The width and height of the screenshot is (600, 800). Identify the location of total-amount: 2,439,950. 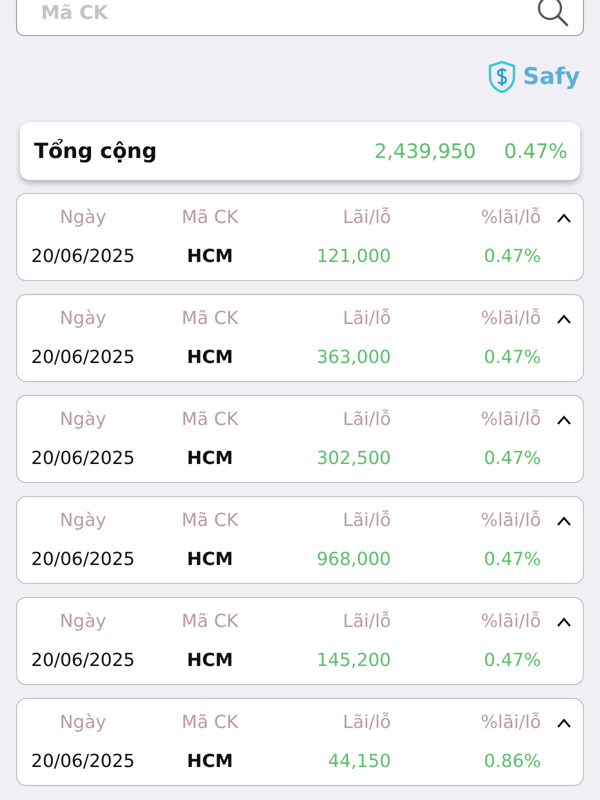
(425, 151).